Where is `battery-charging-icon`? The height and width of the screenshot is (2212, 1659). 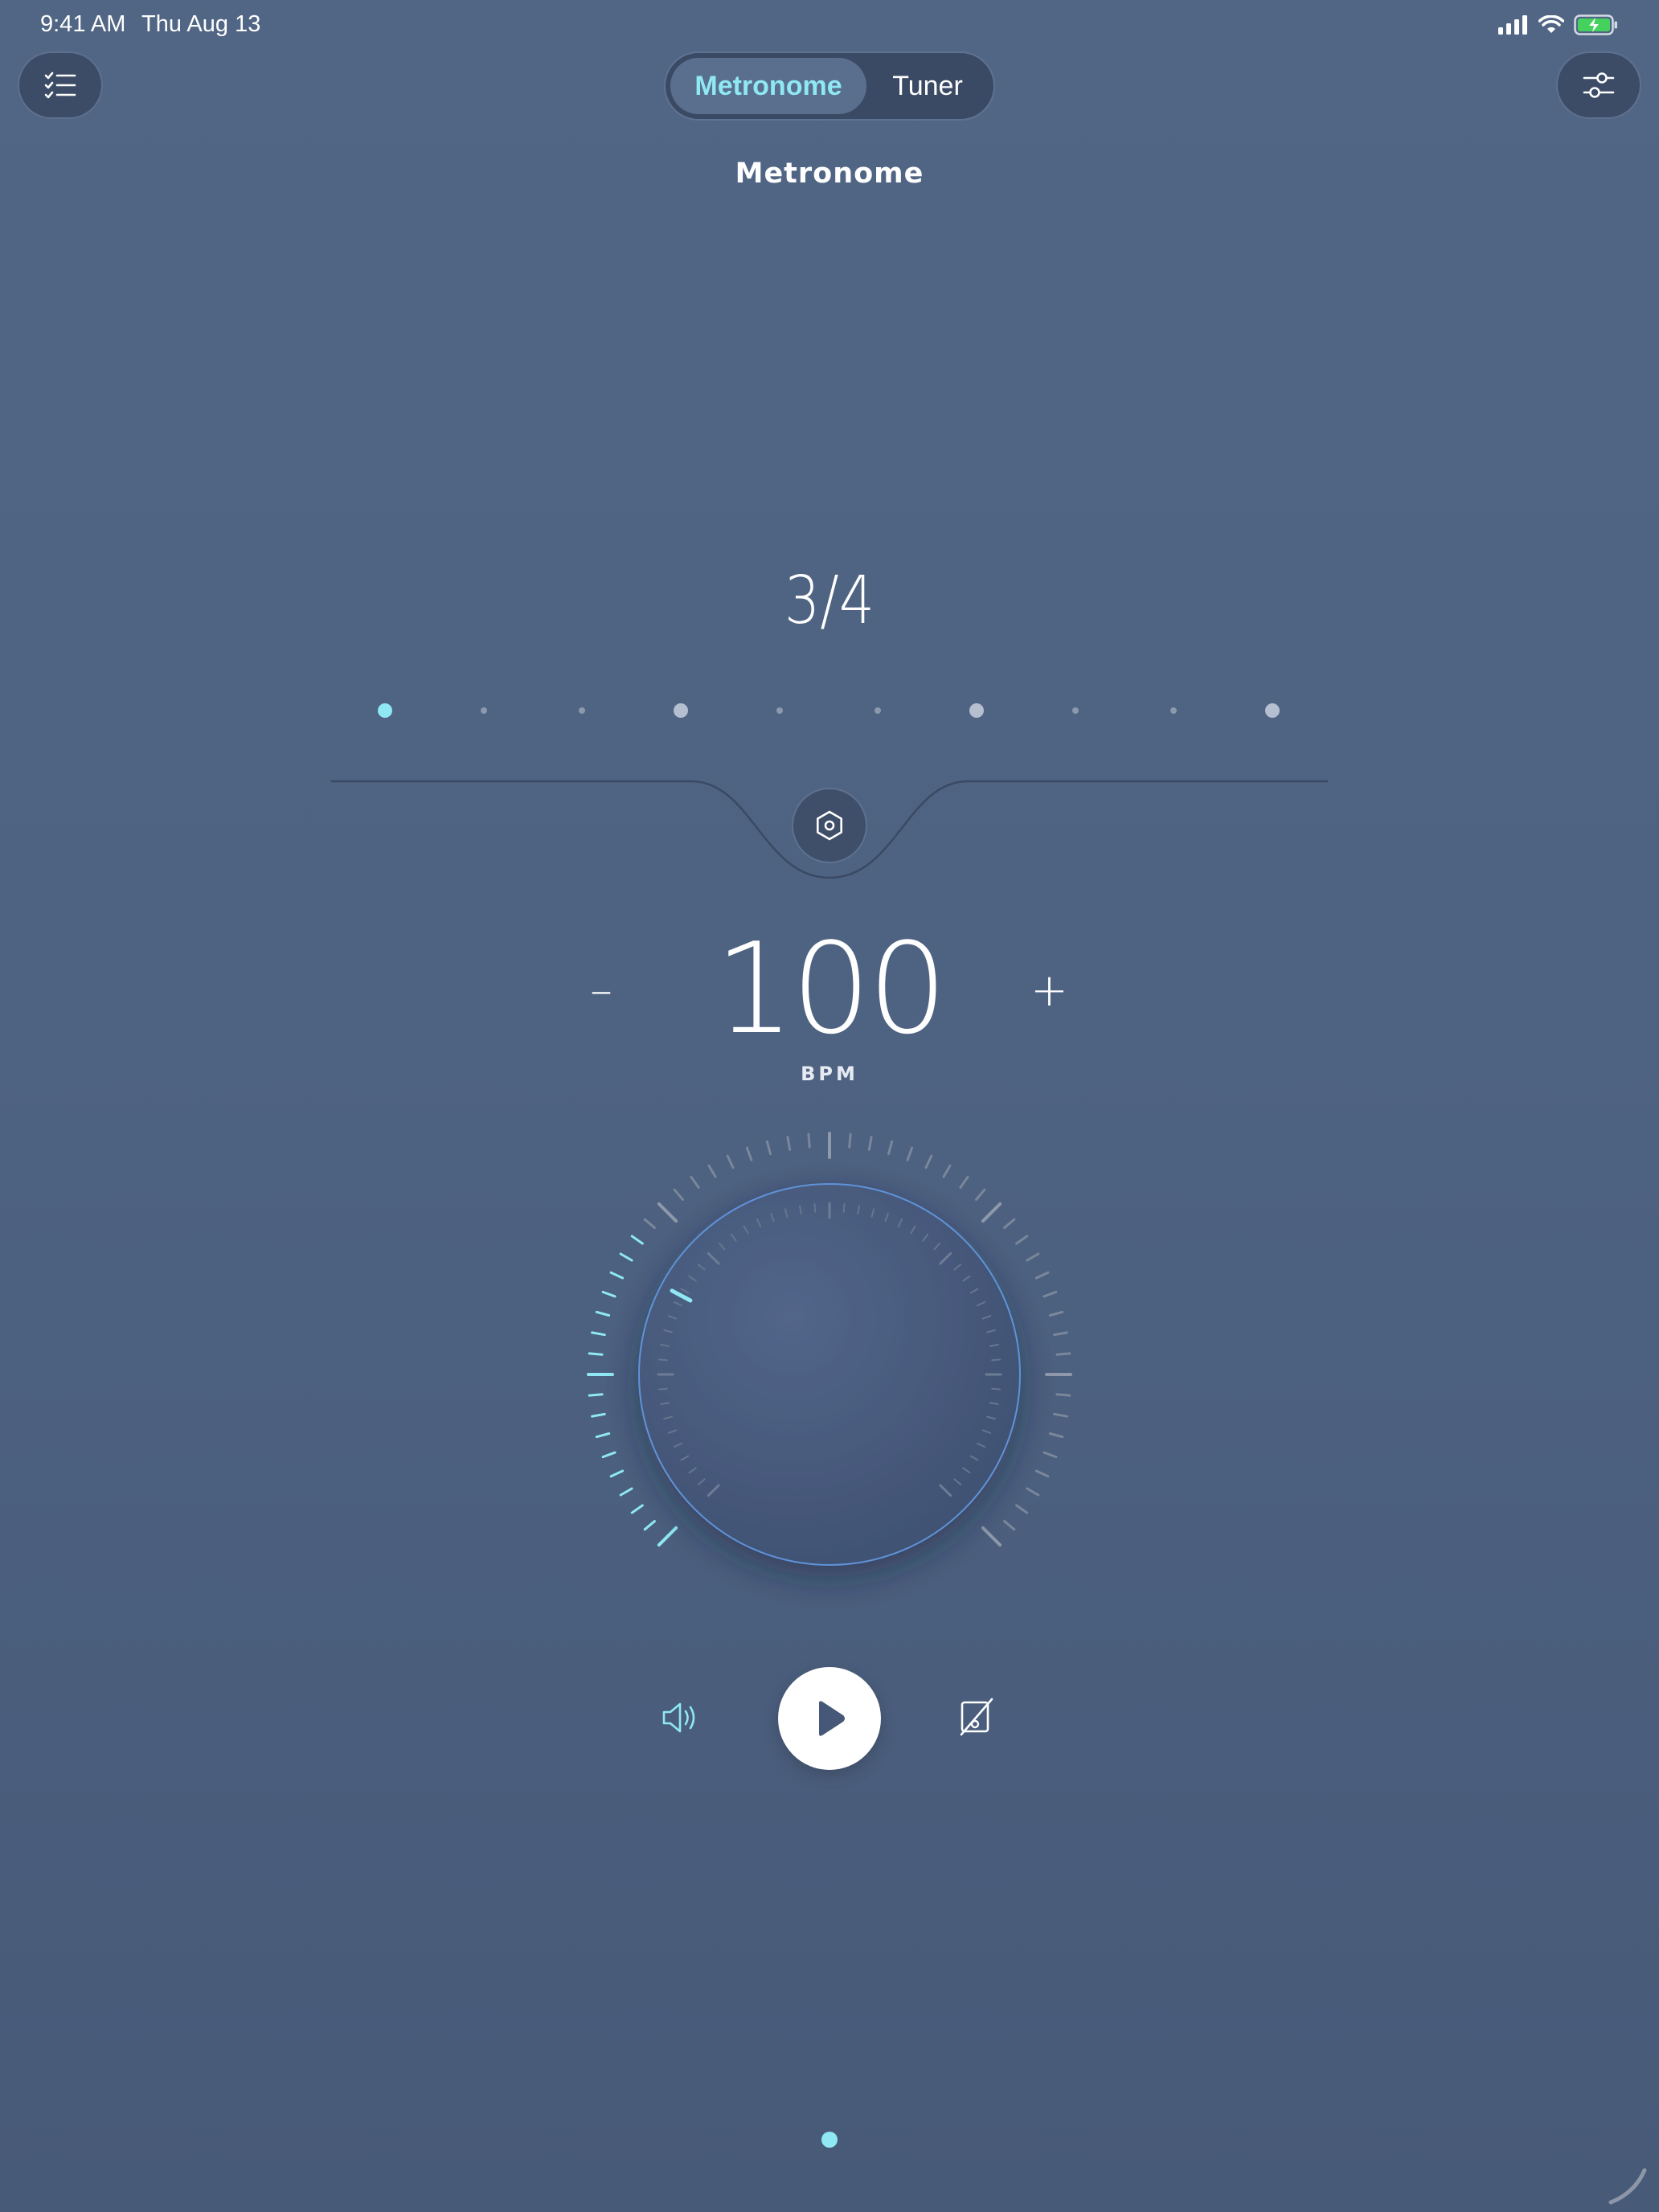
battery-charging-icon is located at coordinates (1595, 24).